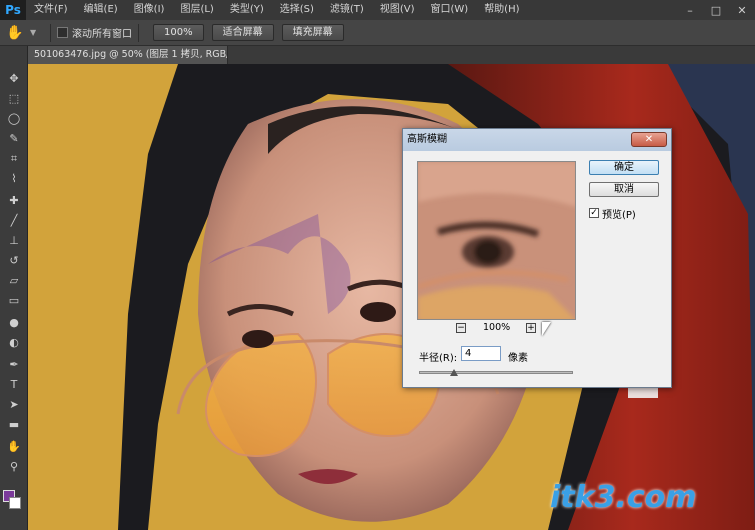 Image resolution: width=755 pixels, height=530 pixels. Describe the element at coordinates (438, 358) in the screenshot. I see `radius-label: 半径(R):` at that location.